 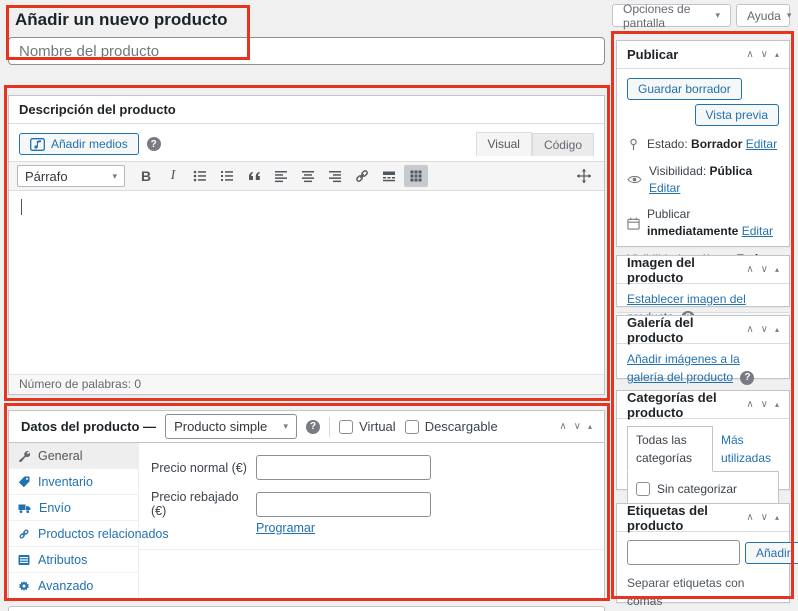 What do you see at coordinates (73, 560) in the screenshot?
I see `tab-atributos: Atributos` at bounding box center [73, 560].